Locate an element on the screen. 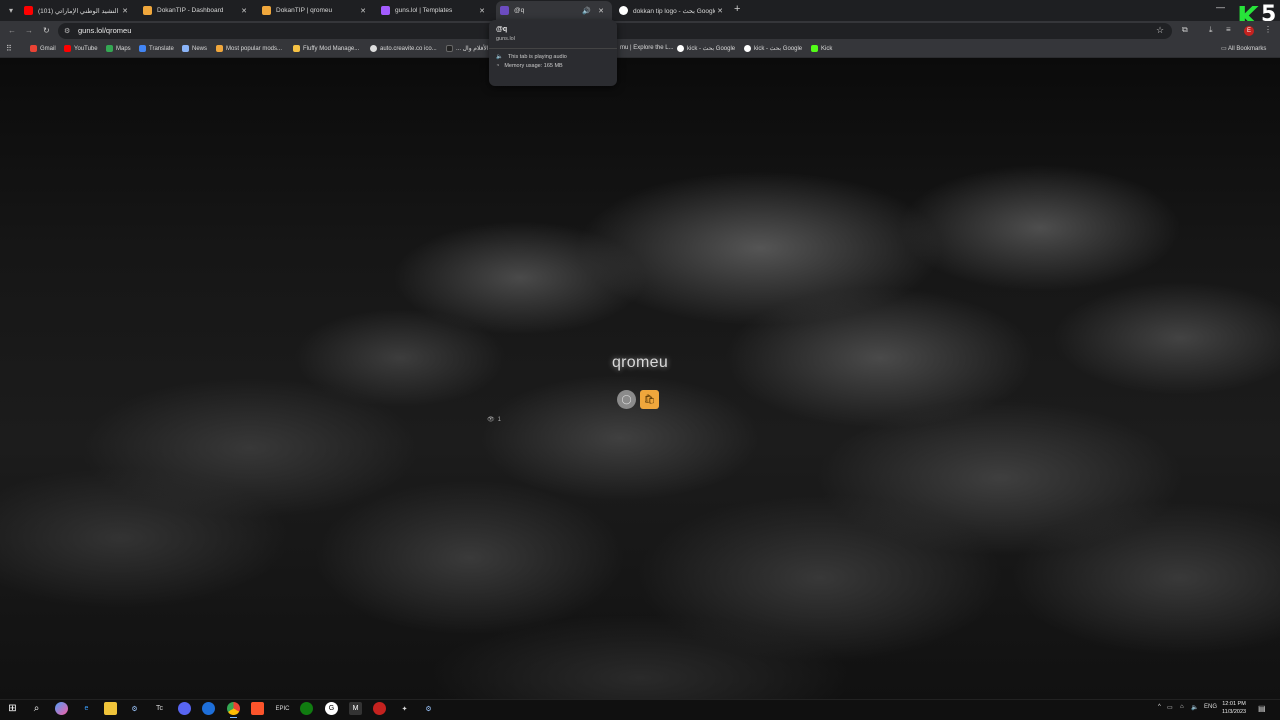 The image size is (1280, 720). bookmark-label: ... الأفلام وال is located at coordinates (472, 49).